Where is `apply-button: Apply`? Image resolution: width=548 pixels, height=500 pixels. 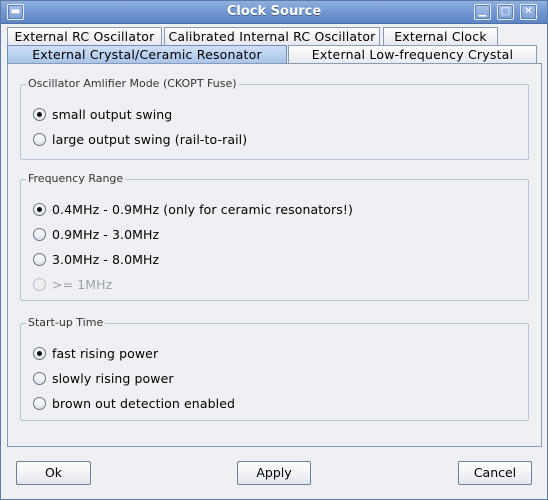
apply-button: Apply is located at coordinates (274, 473).